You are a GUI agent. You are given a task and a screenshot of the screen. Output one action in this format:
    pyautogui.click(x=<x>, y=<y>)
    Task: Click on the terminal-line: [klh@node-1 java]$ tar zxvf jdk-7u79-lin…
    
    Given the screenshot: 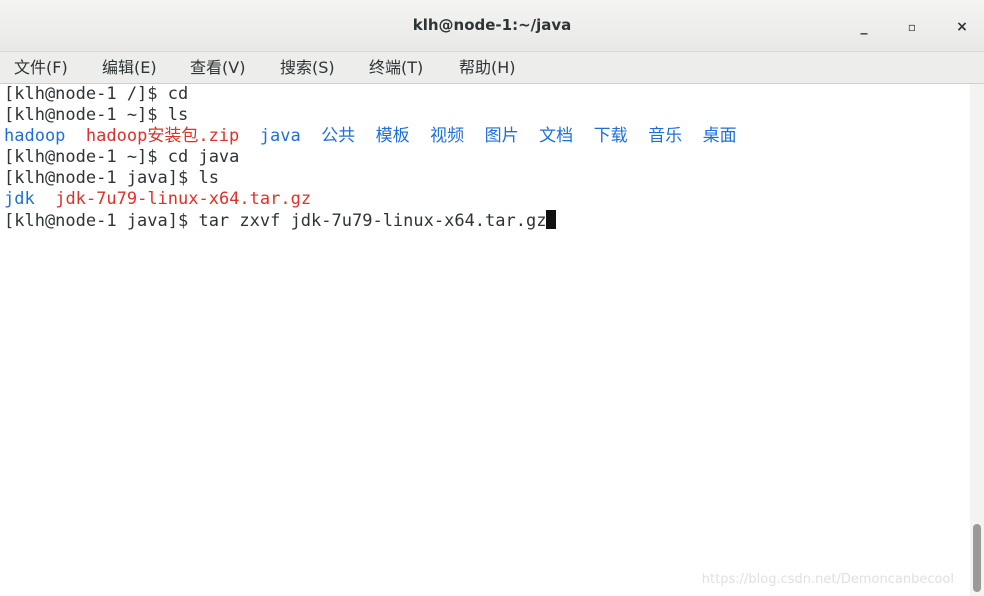 What is the action you would take?
    pyautogui.click(x=280, y=220)
    